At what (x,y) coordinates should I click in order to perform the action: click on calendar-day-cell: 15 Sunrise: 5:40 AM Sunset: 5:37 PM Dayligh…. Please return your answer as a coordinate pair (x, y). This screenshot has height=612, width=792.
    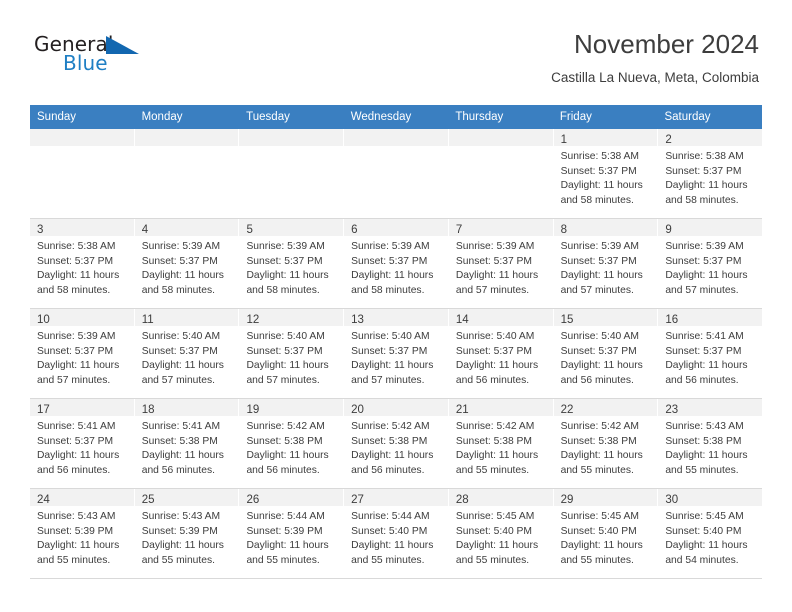
    Looking at the image, I should click on (606, 353).